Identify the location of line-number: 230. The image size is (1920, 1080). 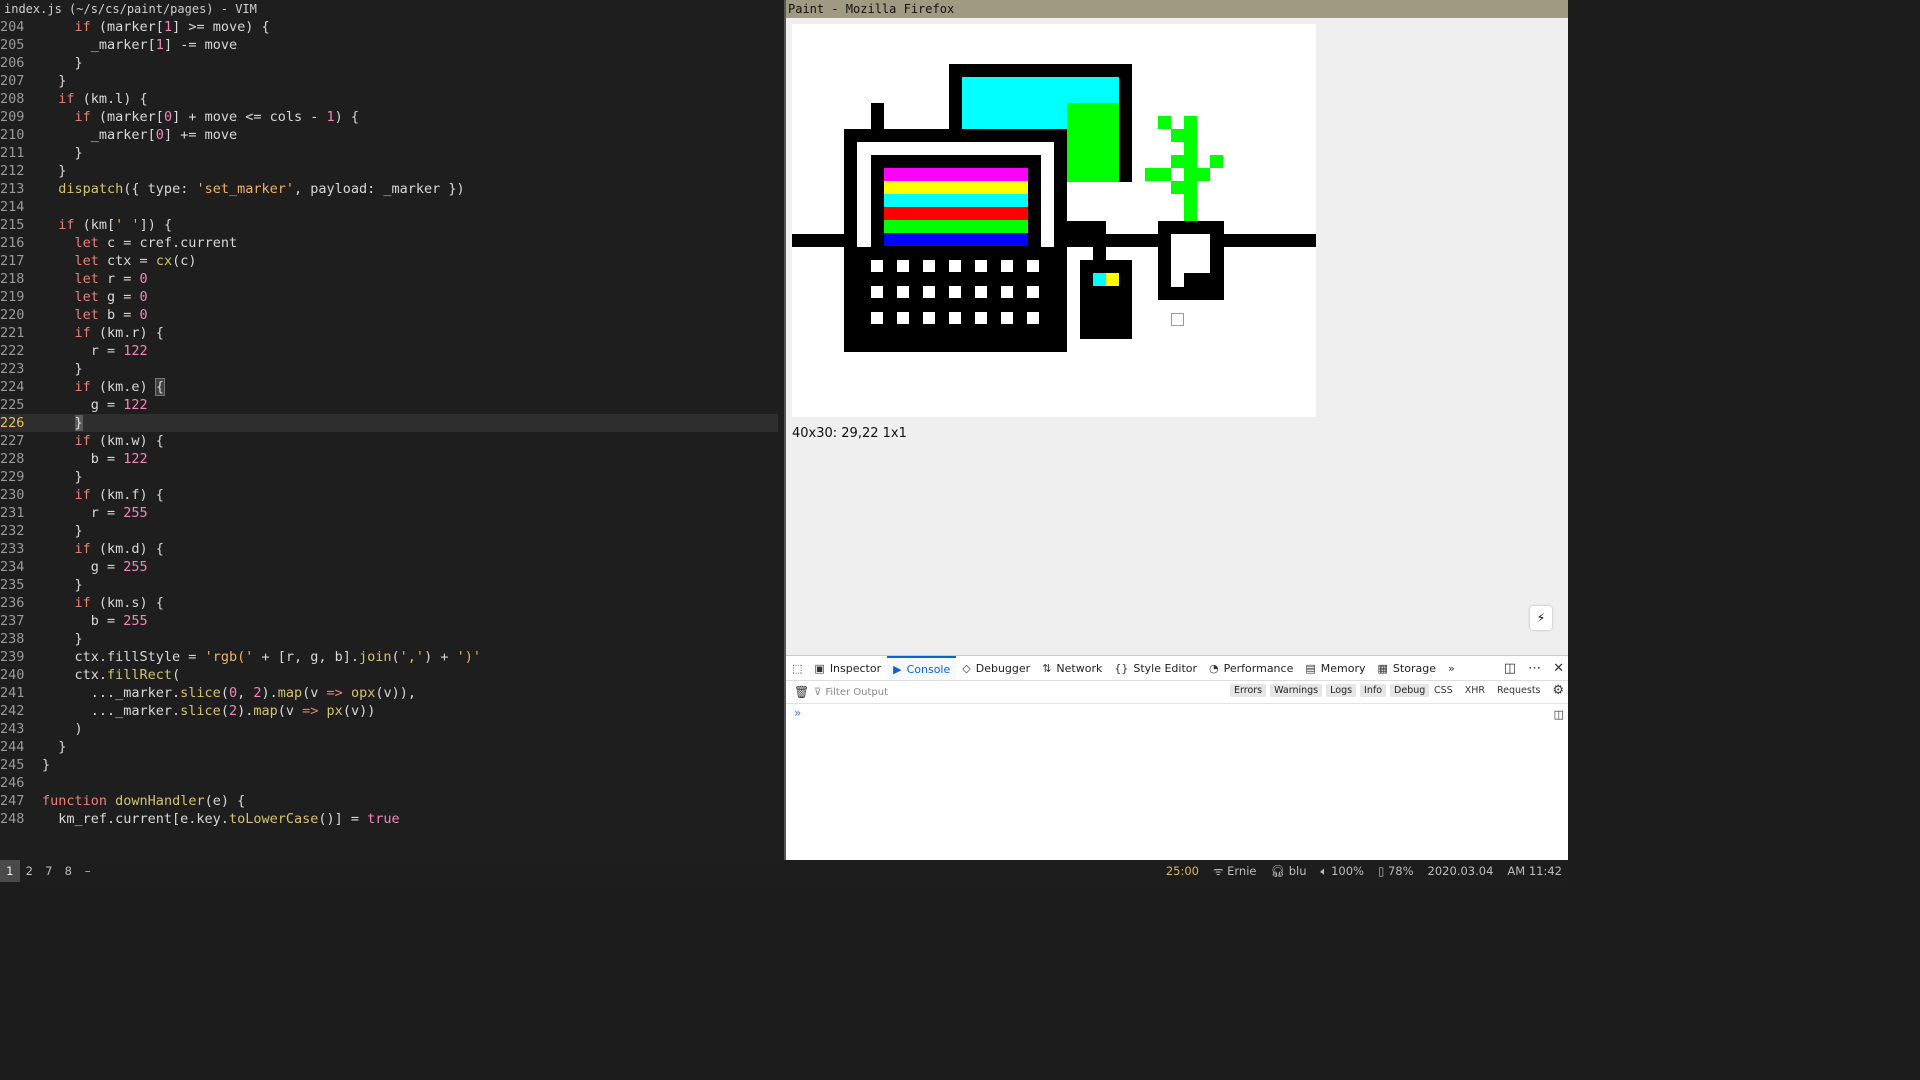
(12, 495).